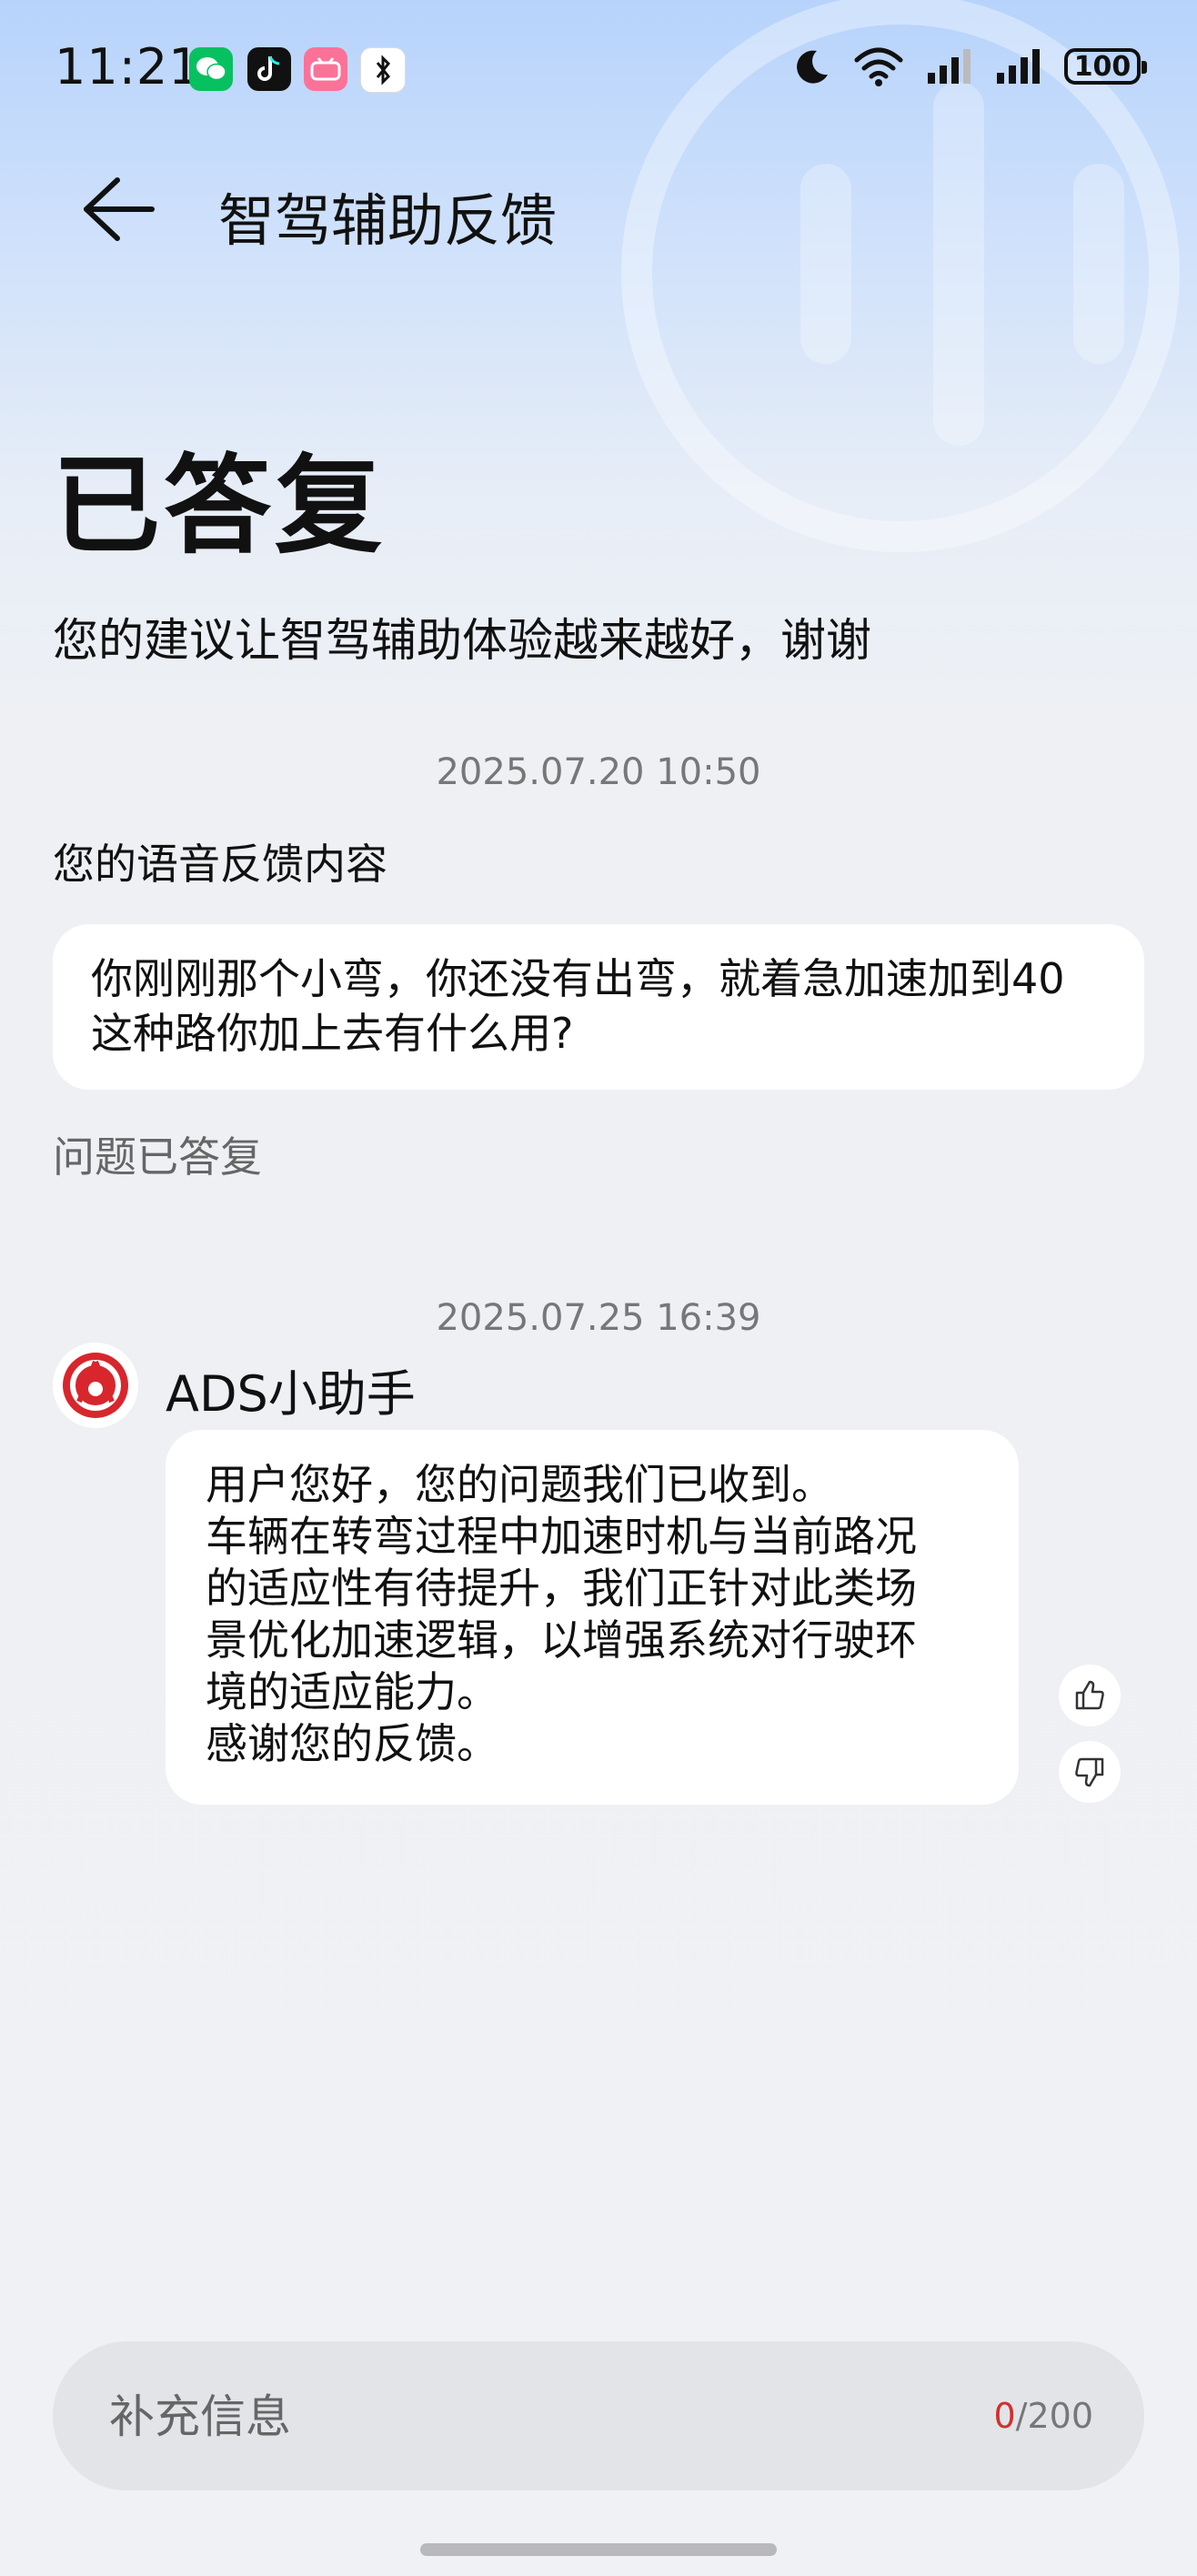  What do you see at coordinates (325, 69) in the screenshot?
I see `bilibili-icon` at bounding box center [325, 69].